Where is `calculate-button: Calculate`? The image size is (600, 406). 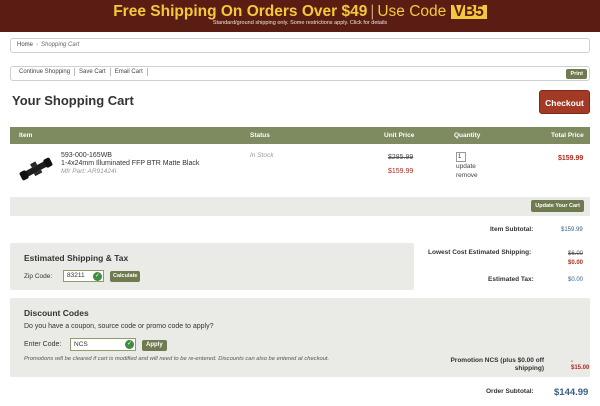 calculate-button: Calculate is located at coordinates (125, 276).